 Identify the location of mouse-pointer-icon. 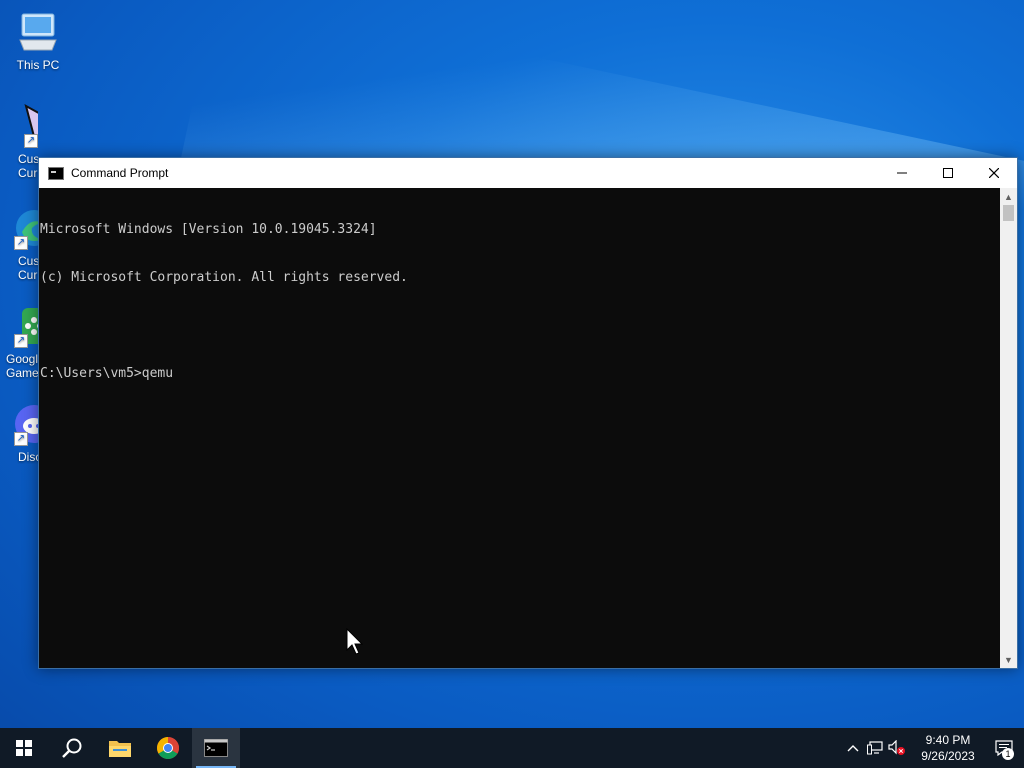
(355, 641).